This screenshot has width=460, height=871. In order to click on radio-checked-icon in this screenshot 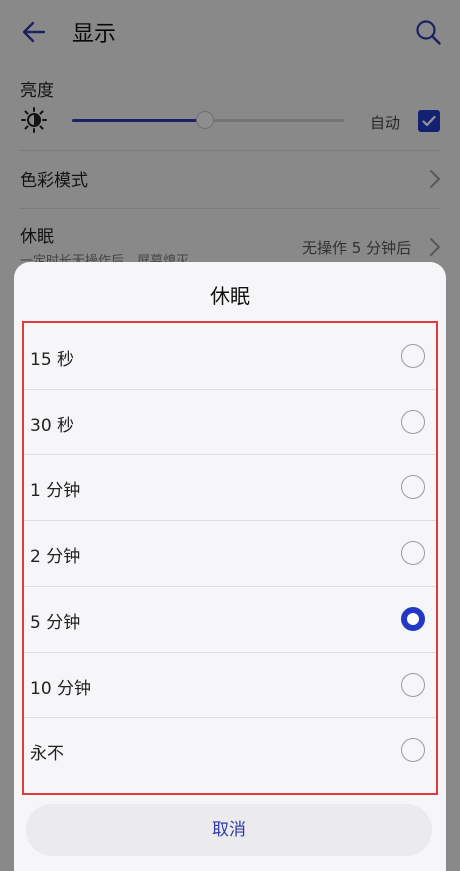, I will do `click(413, 618)`.